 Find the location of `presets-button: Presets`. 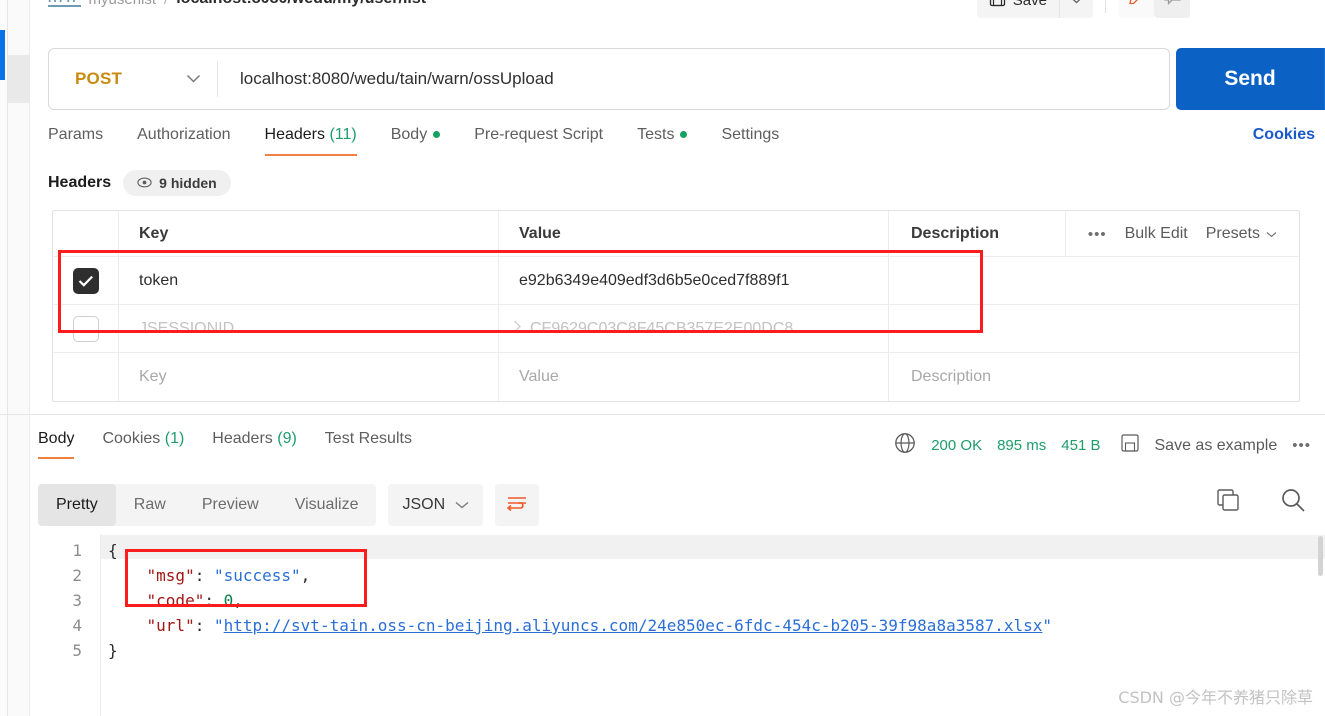

presets-button: Presets is located at coordinates (1241, 234).